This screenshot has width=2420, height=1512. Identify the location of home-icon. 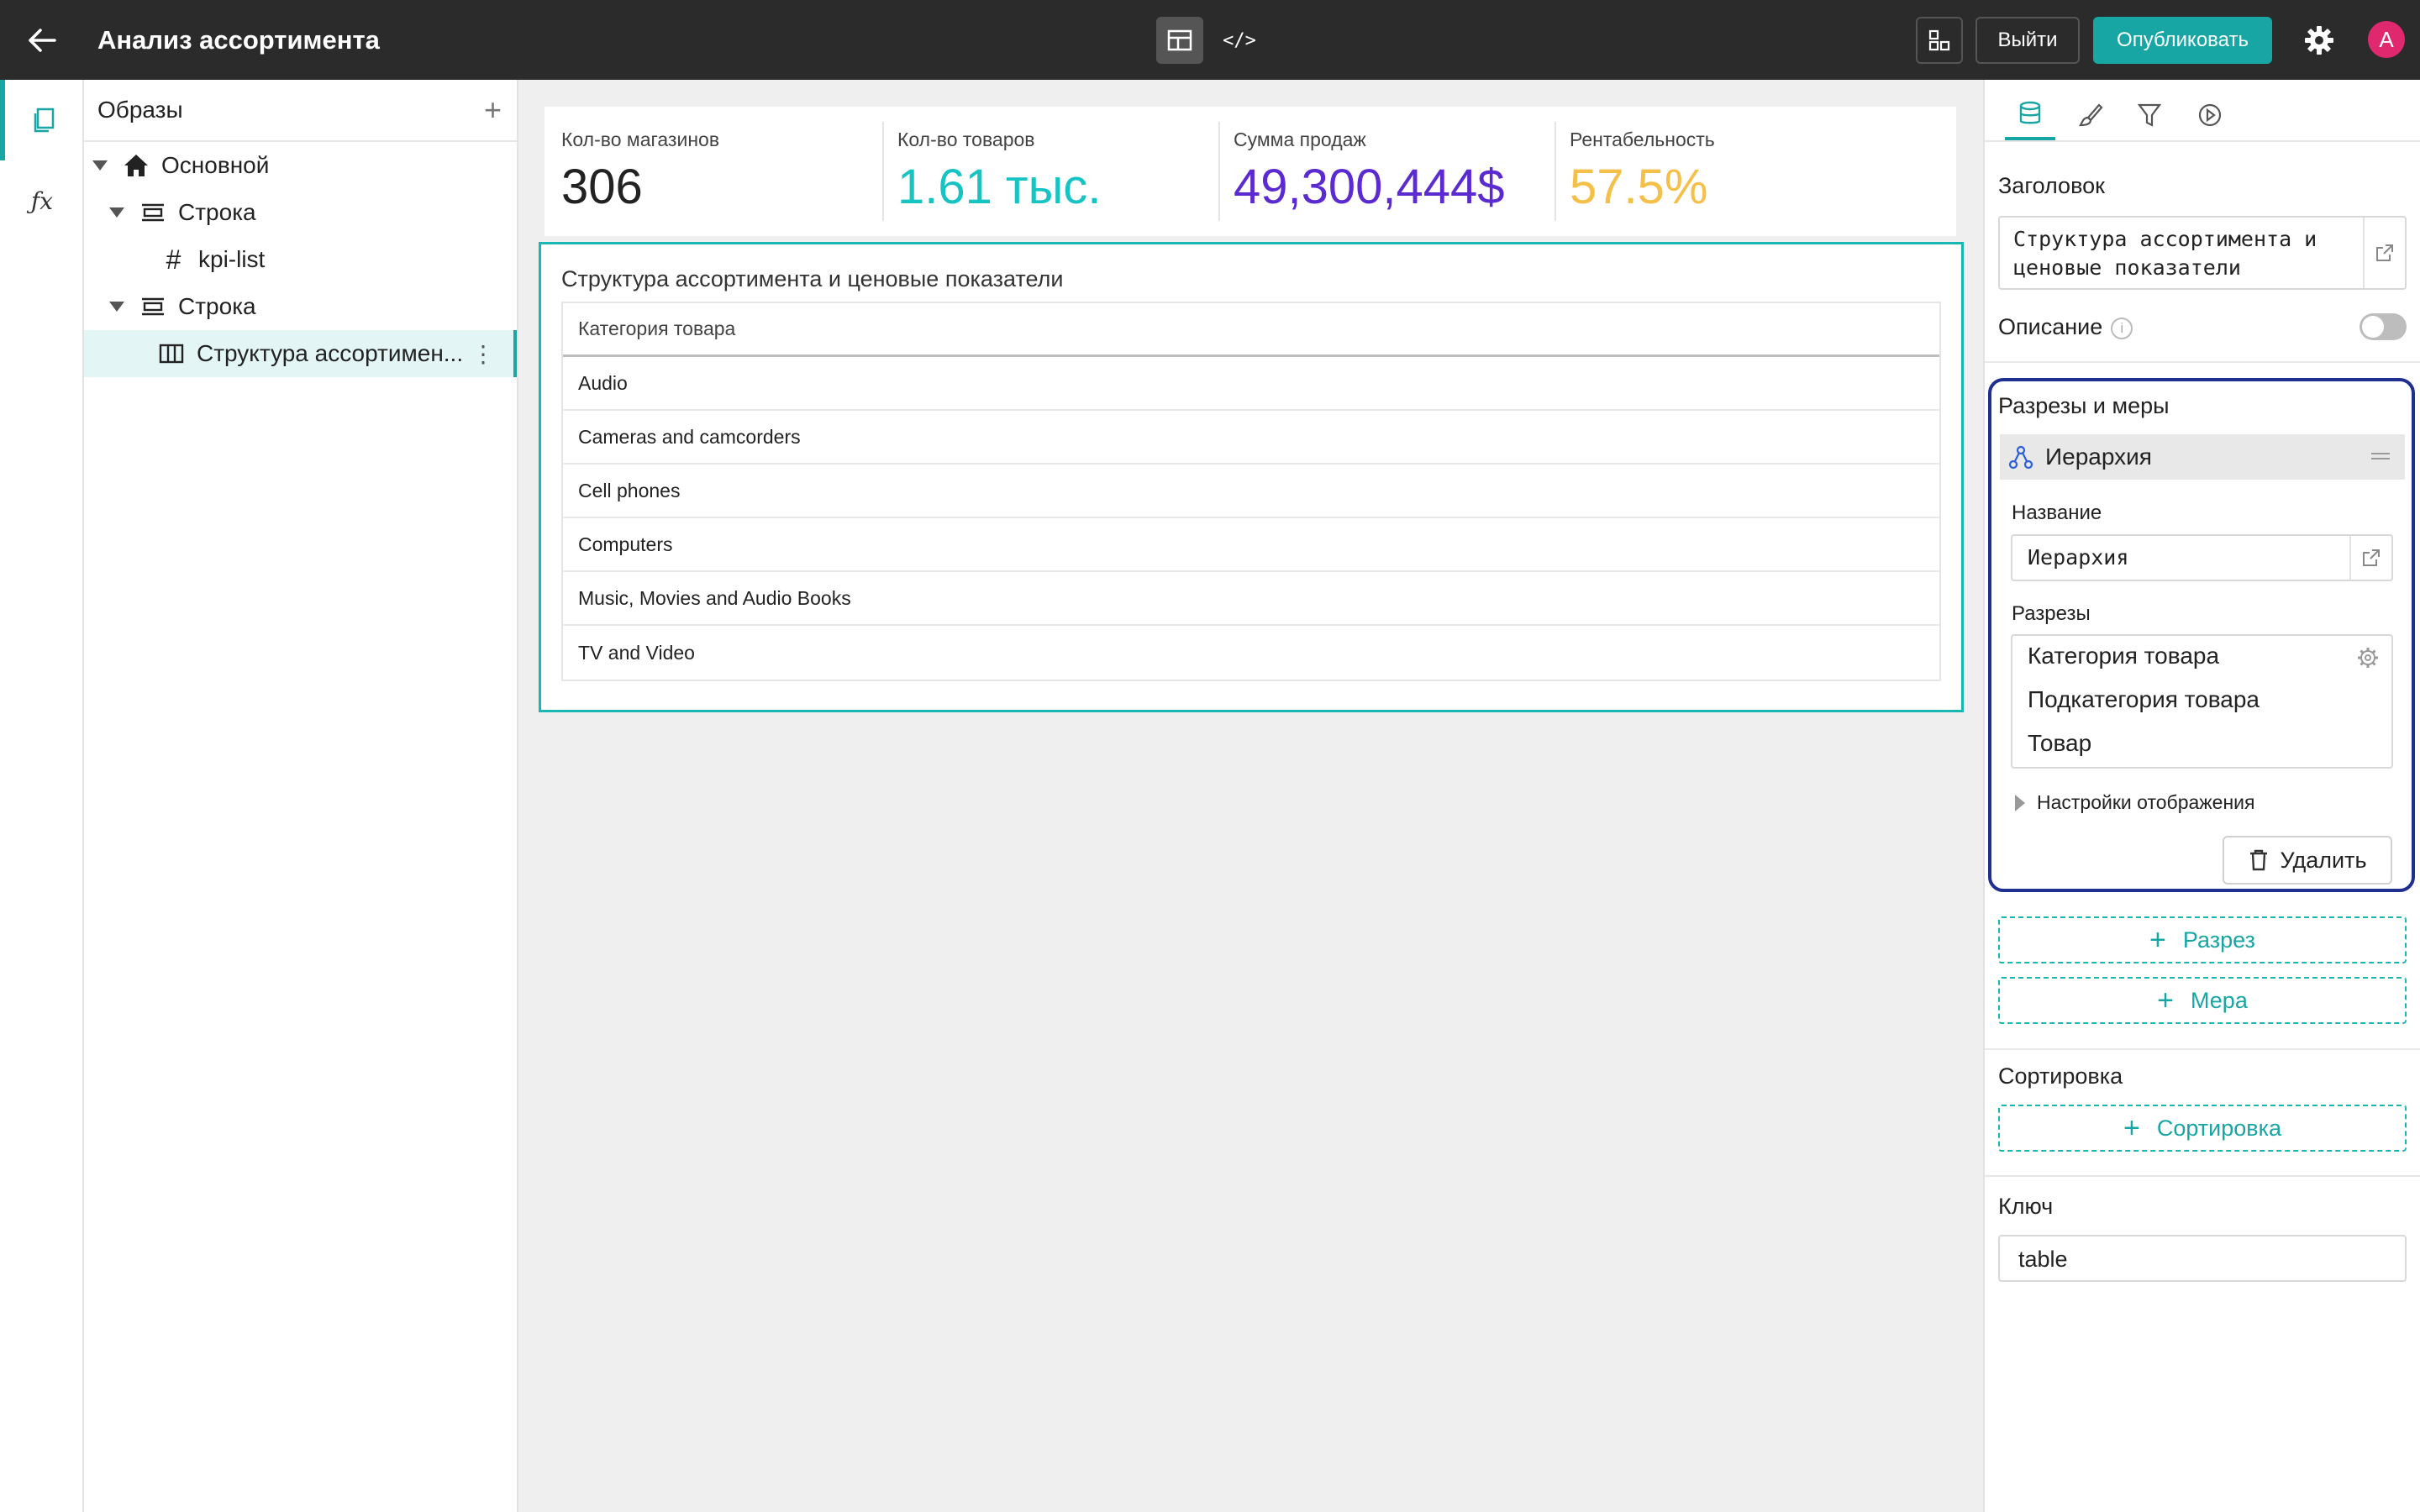
(136, 165).